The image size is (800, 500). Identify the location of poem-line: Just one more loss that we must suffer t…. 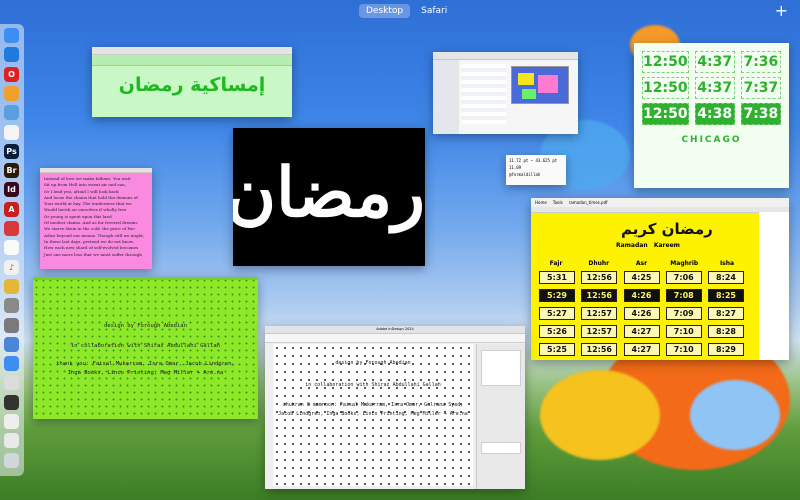
(93, 254).